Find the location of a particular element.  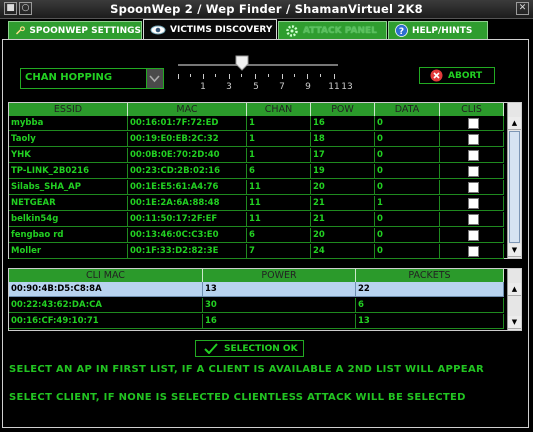

help-icon: ? is located at coordinates (401, 30).